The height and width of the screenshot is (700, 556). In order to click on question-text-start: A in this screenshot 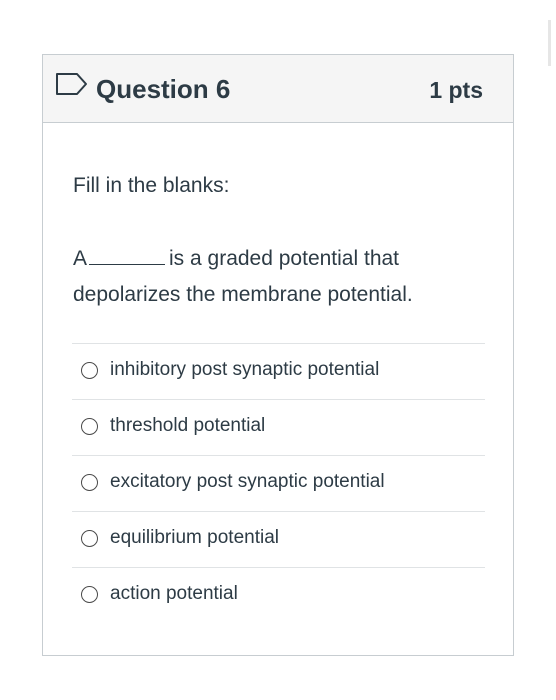, I will do `click(80, 258)`.